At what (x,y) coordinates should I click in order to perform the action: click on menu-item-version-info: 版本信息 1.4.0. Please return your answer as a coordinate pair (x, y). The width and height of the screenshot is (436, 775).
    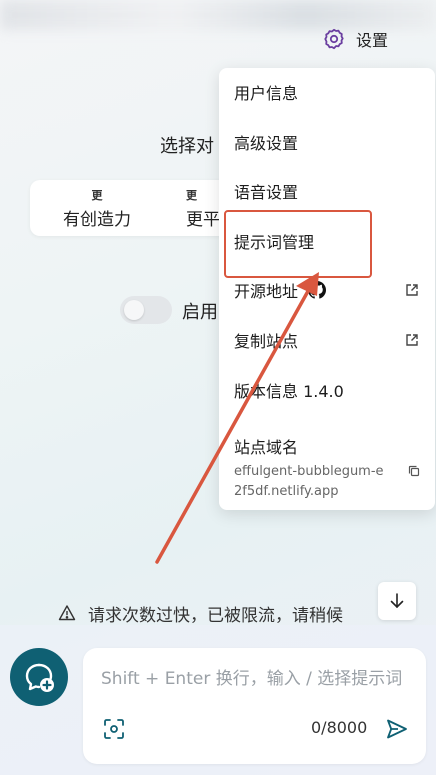
    Looking at the image, I should click on (327, 390).